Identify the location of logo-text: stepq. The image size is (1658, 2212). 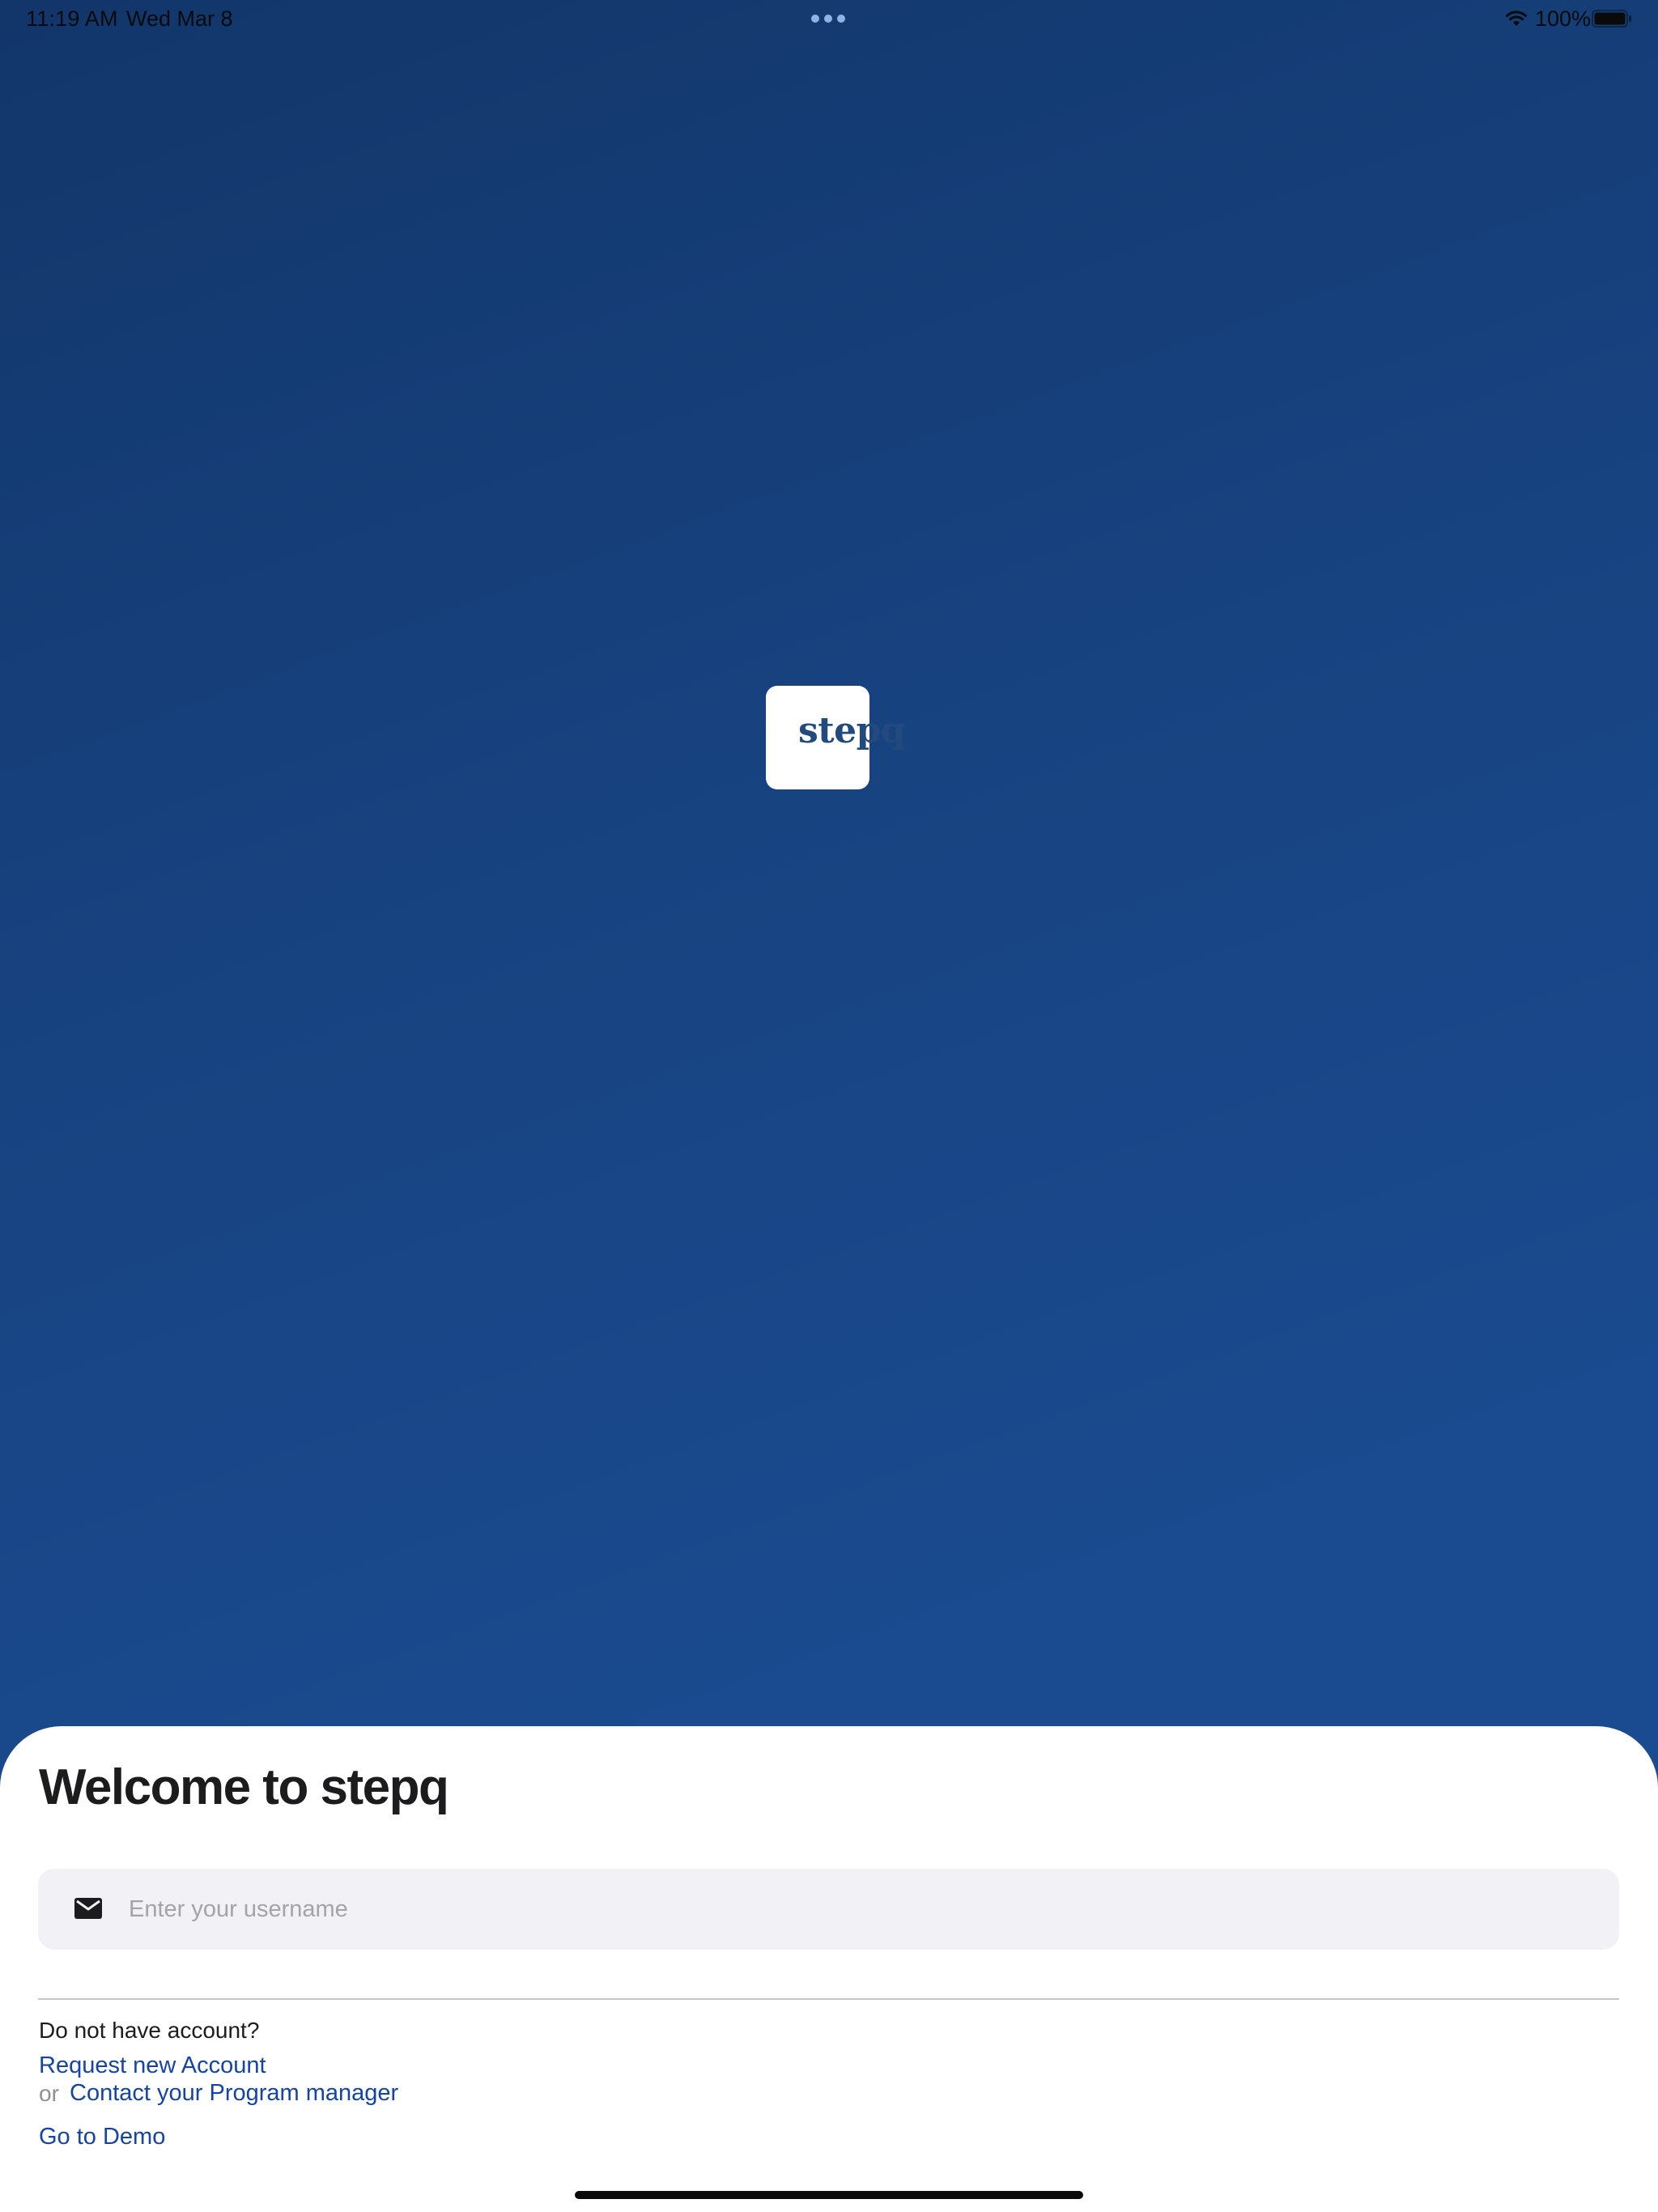
(852, 731).